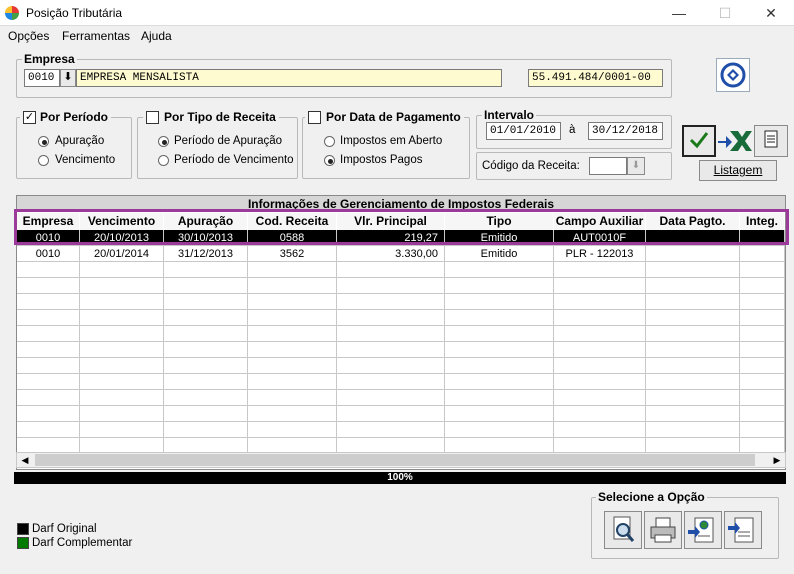  What do you see at coordinates (699, 141) in the screenshot?
I see `confirm-button` at bounding box center [699, 141].